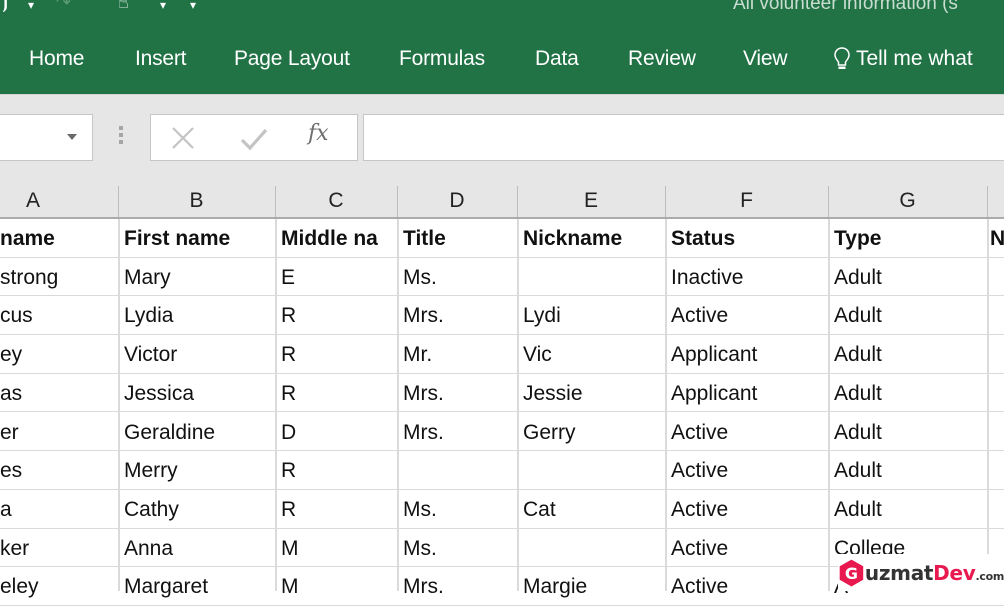 Image resolution: width=1004 pixels, height=606 pixels. I want to click on customize-dropdown-icon: ▾, so click(193, 7).